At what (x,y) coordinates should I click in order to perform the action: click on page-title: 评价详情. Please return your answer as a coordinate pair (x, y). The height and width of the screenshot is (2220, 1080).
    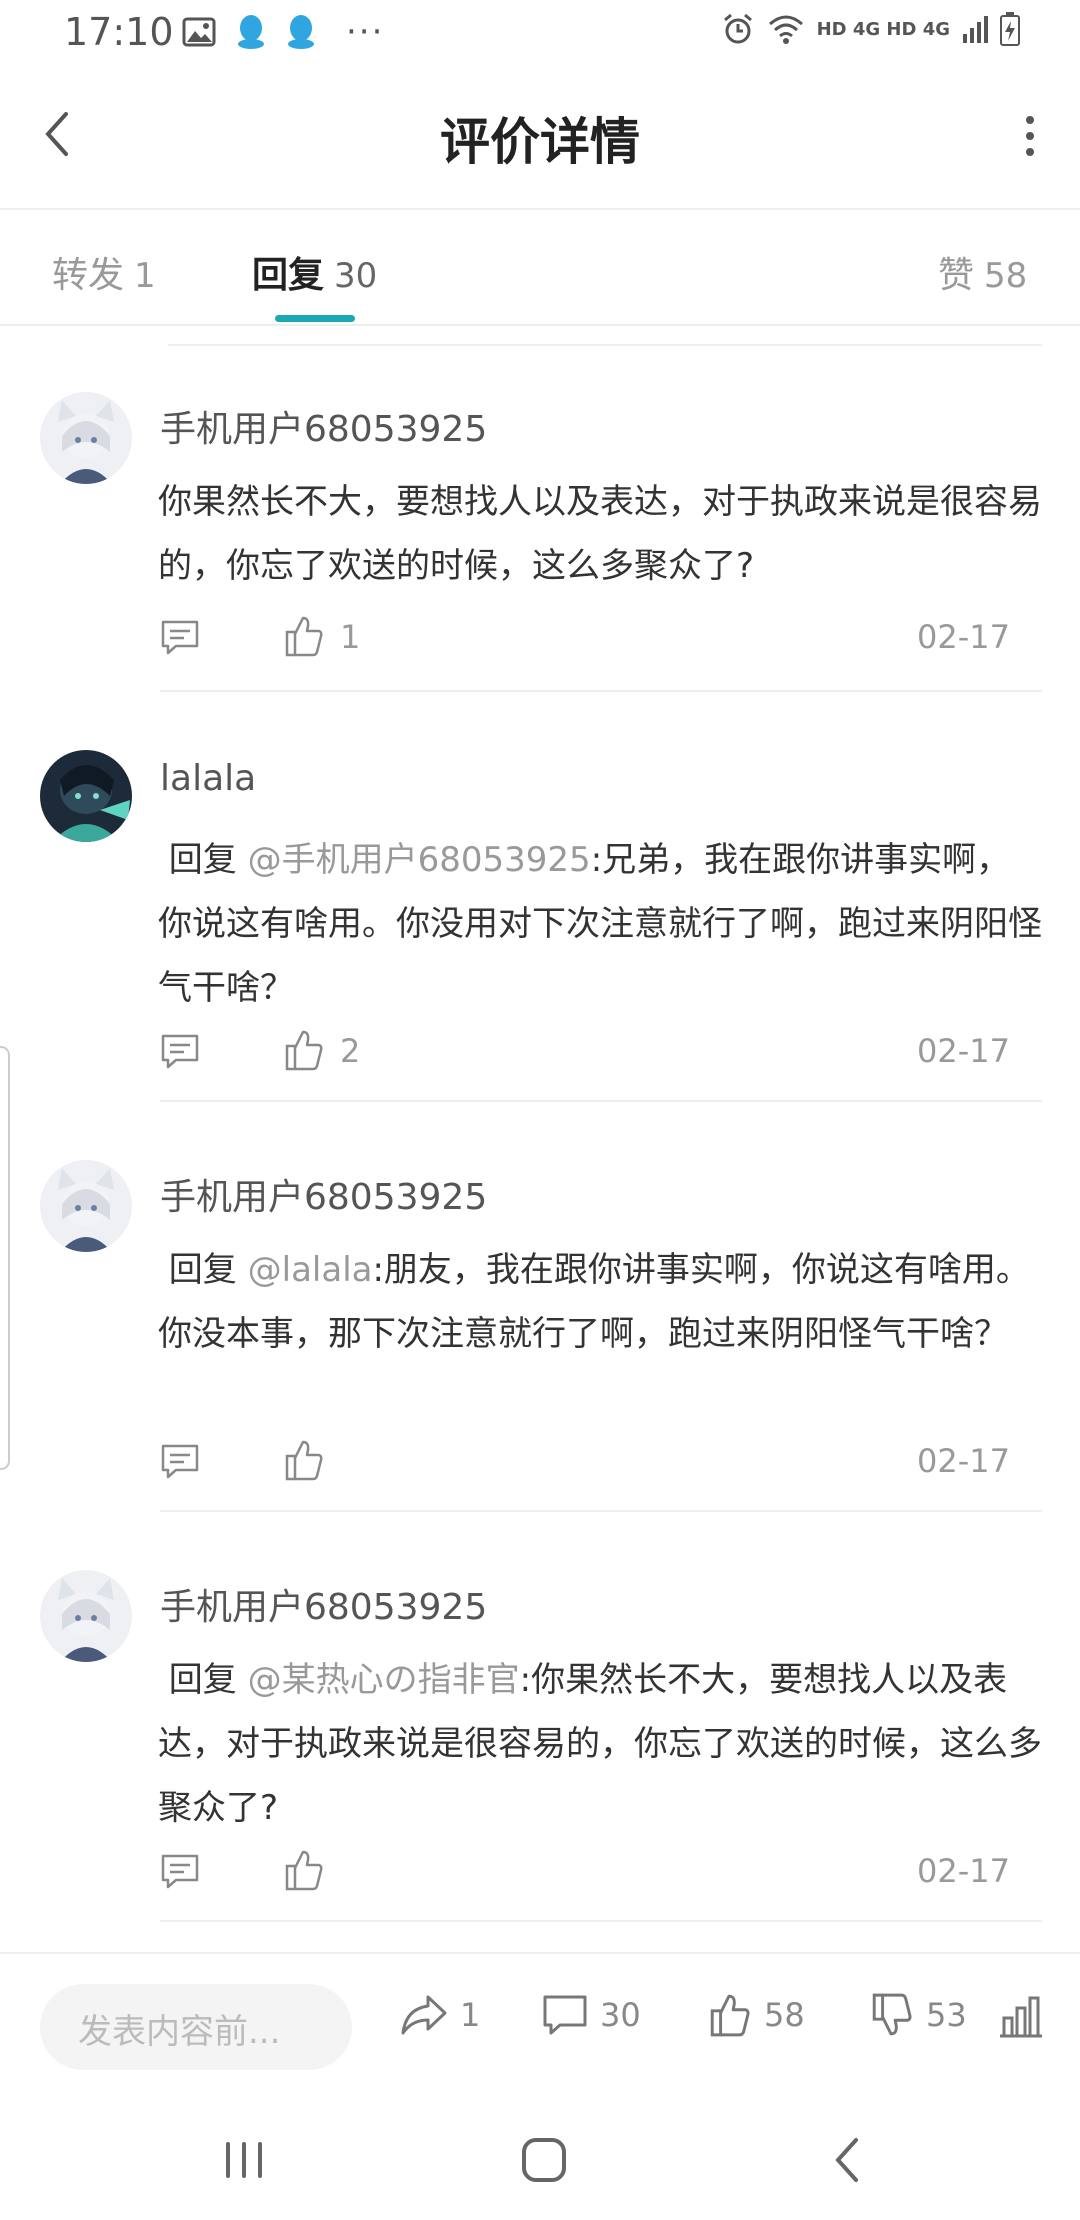
    Looking at the image, I should click on (540, 142).